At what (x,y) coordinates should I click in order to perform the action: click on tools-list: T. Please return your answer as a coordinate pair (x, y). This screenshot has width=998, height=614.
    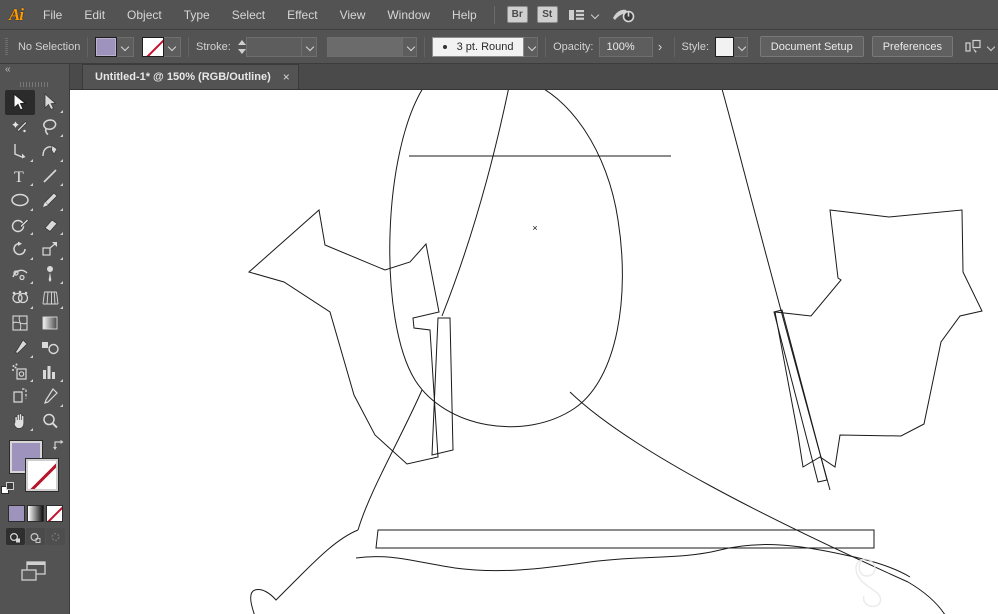
    Looking at the image, I should click on (35, 261).